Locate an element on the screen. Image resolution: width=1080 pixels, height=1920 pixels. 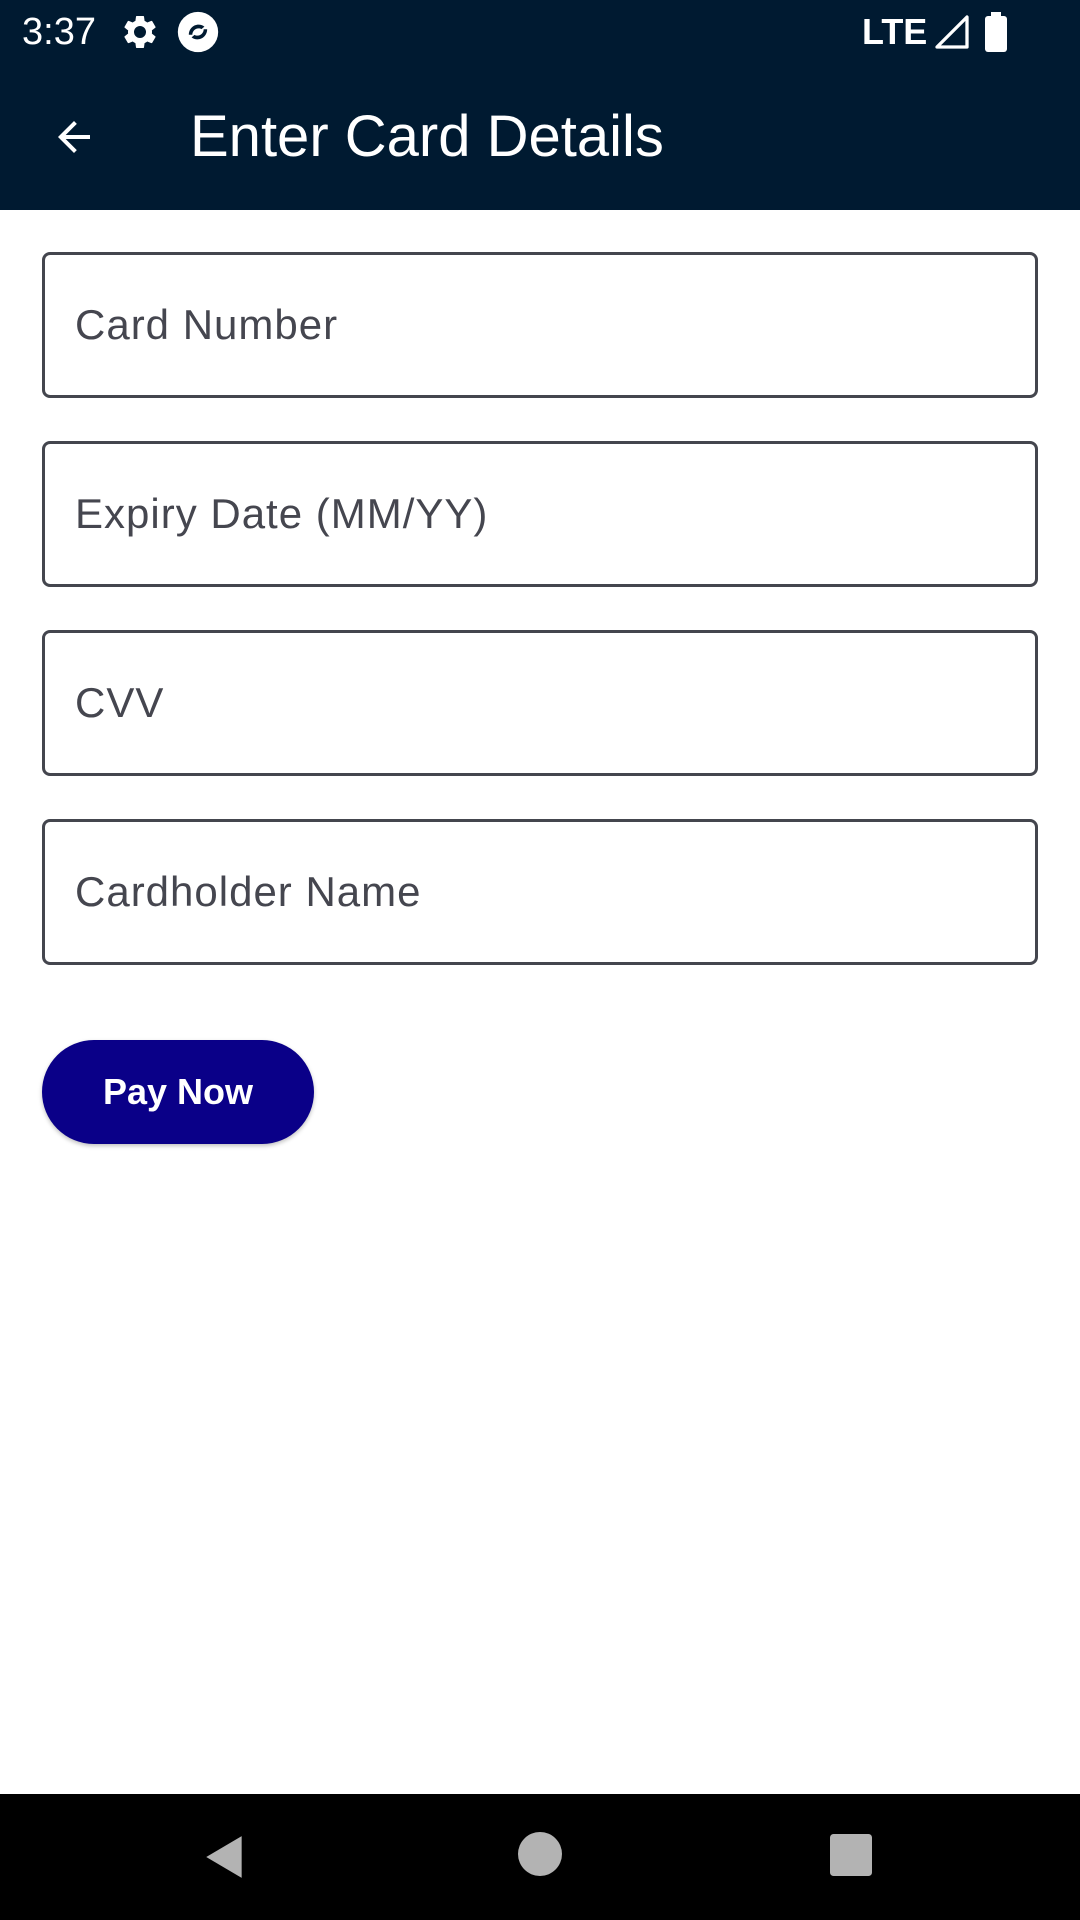
page-title: Enter Card Details is located at coordinates (427, 136).